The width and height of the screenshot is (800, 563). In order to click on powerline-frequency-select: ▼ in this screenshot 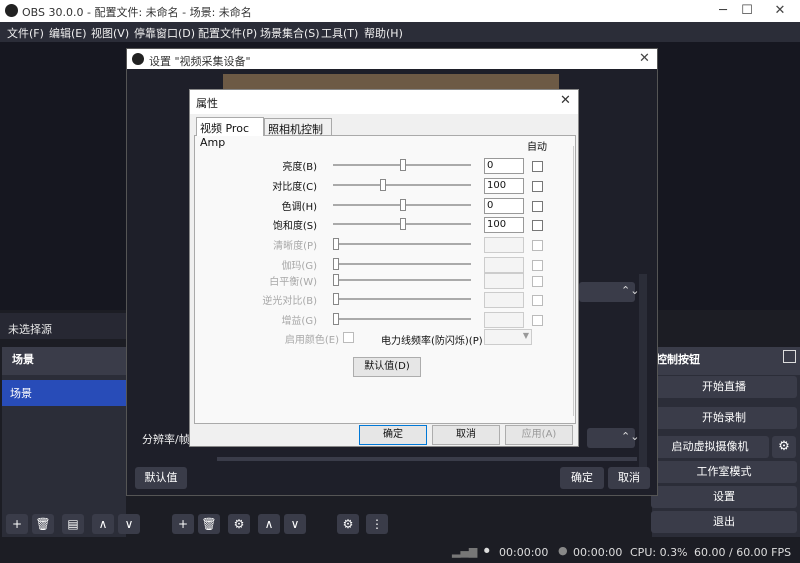, I will do `click(508, 337)`.